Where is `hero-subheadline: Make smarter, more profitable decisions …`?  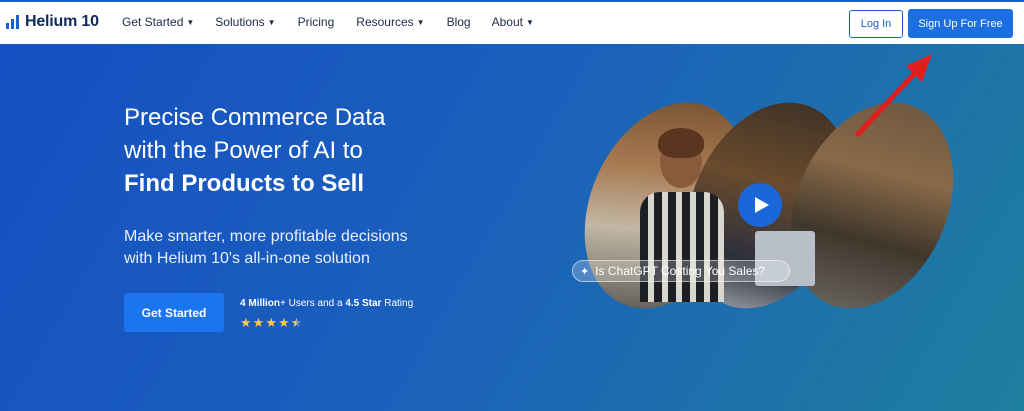 hero-subheadline: Make smarter, more profitable decisions … is located at coordinates (266, 248).